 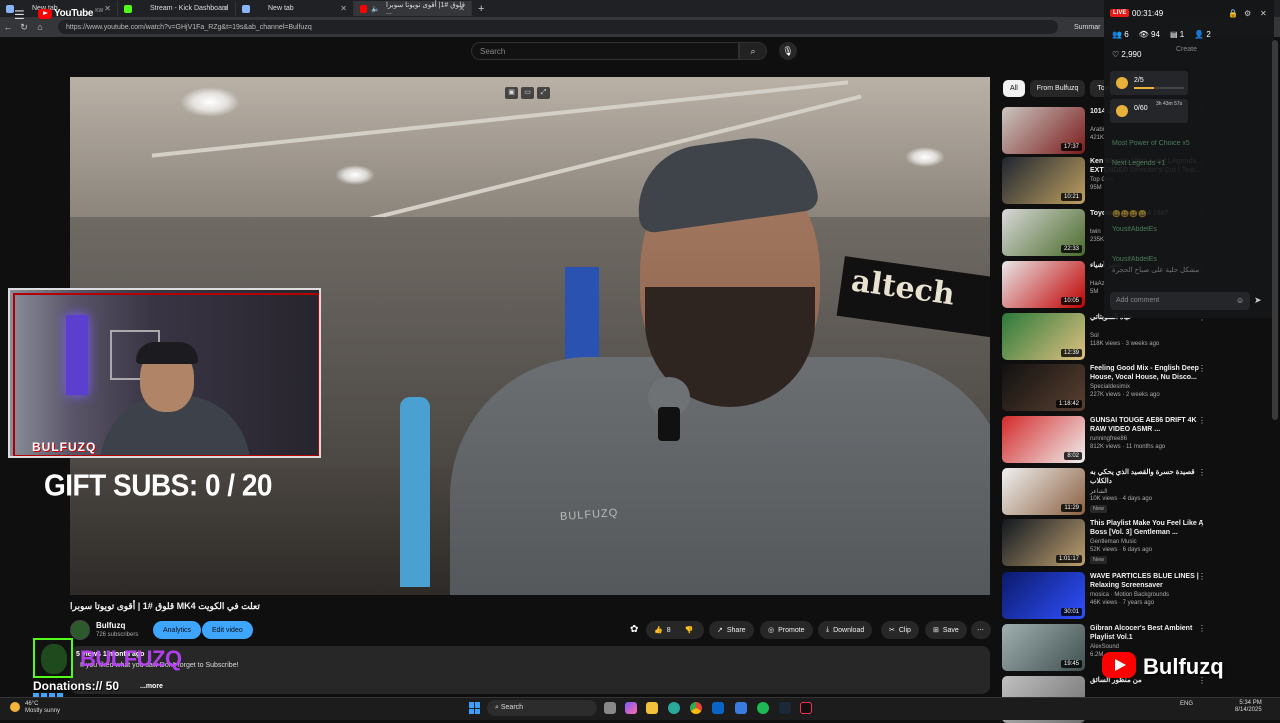 What do you see at coordinates (1043, 180) in the screenshot?
I see `recommendation-thumbnail: 10:21` at bounding box center [1043, 180].